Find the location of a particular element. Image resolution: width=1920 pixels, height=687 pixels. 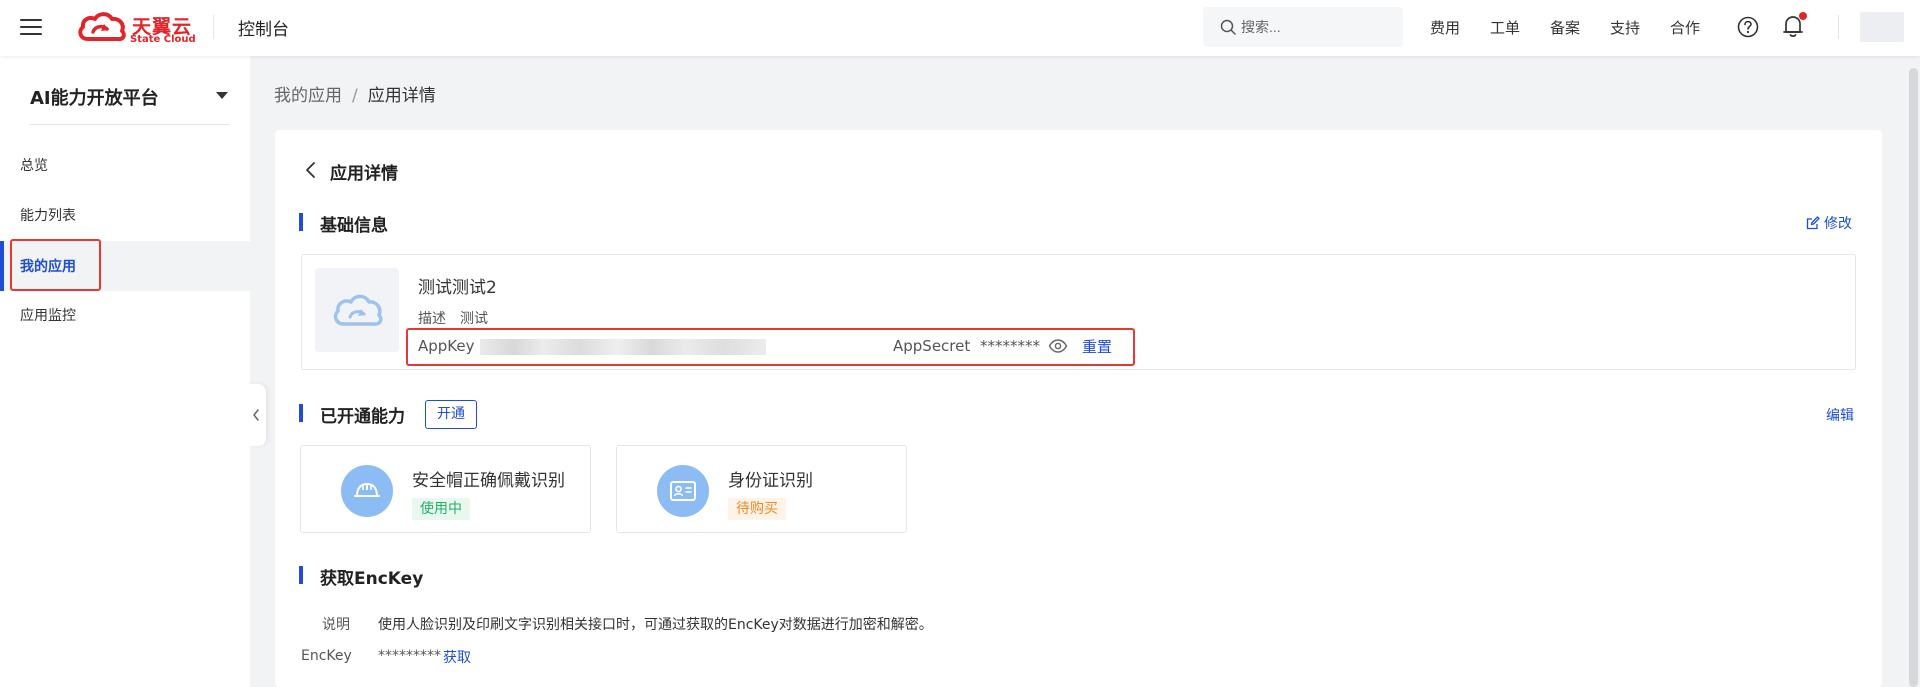

console-title: 控制台 is located at coordinates (263, 27).